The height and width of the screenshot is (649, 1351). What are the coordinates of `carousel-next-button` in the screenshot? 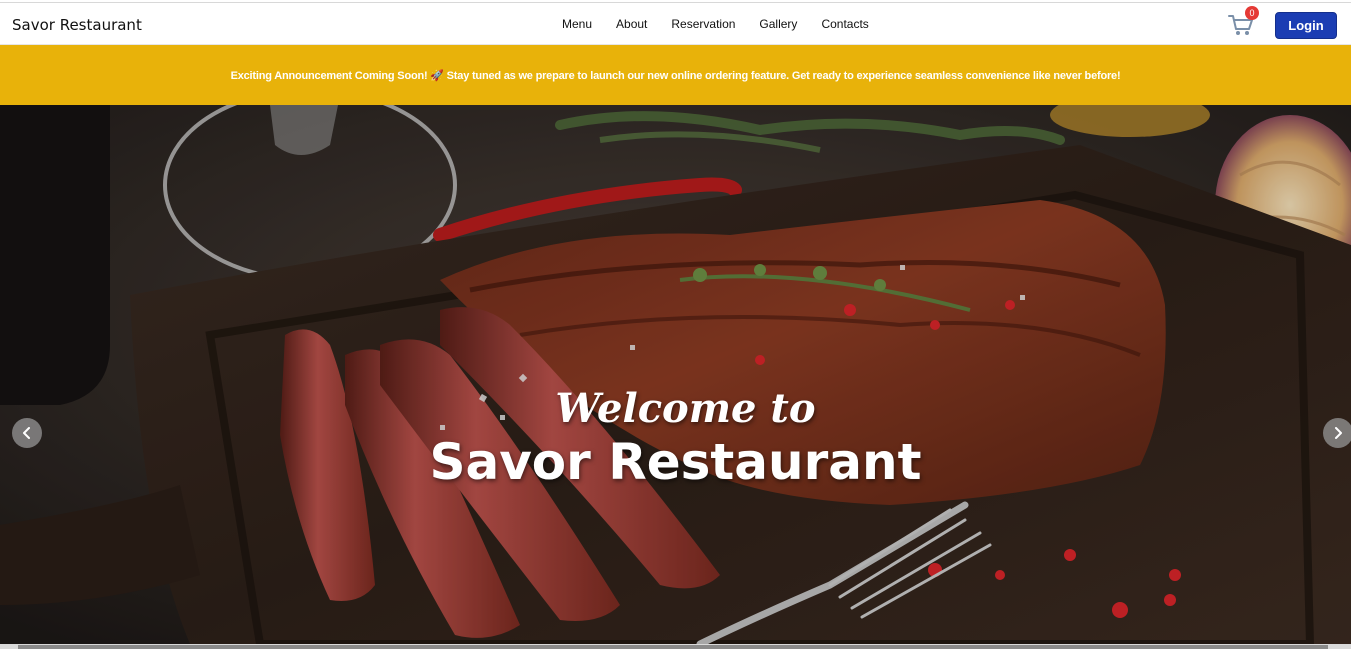 It's located at (1337, 433).